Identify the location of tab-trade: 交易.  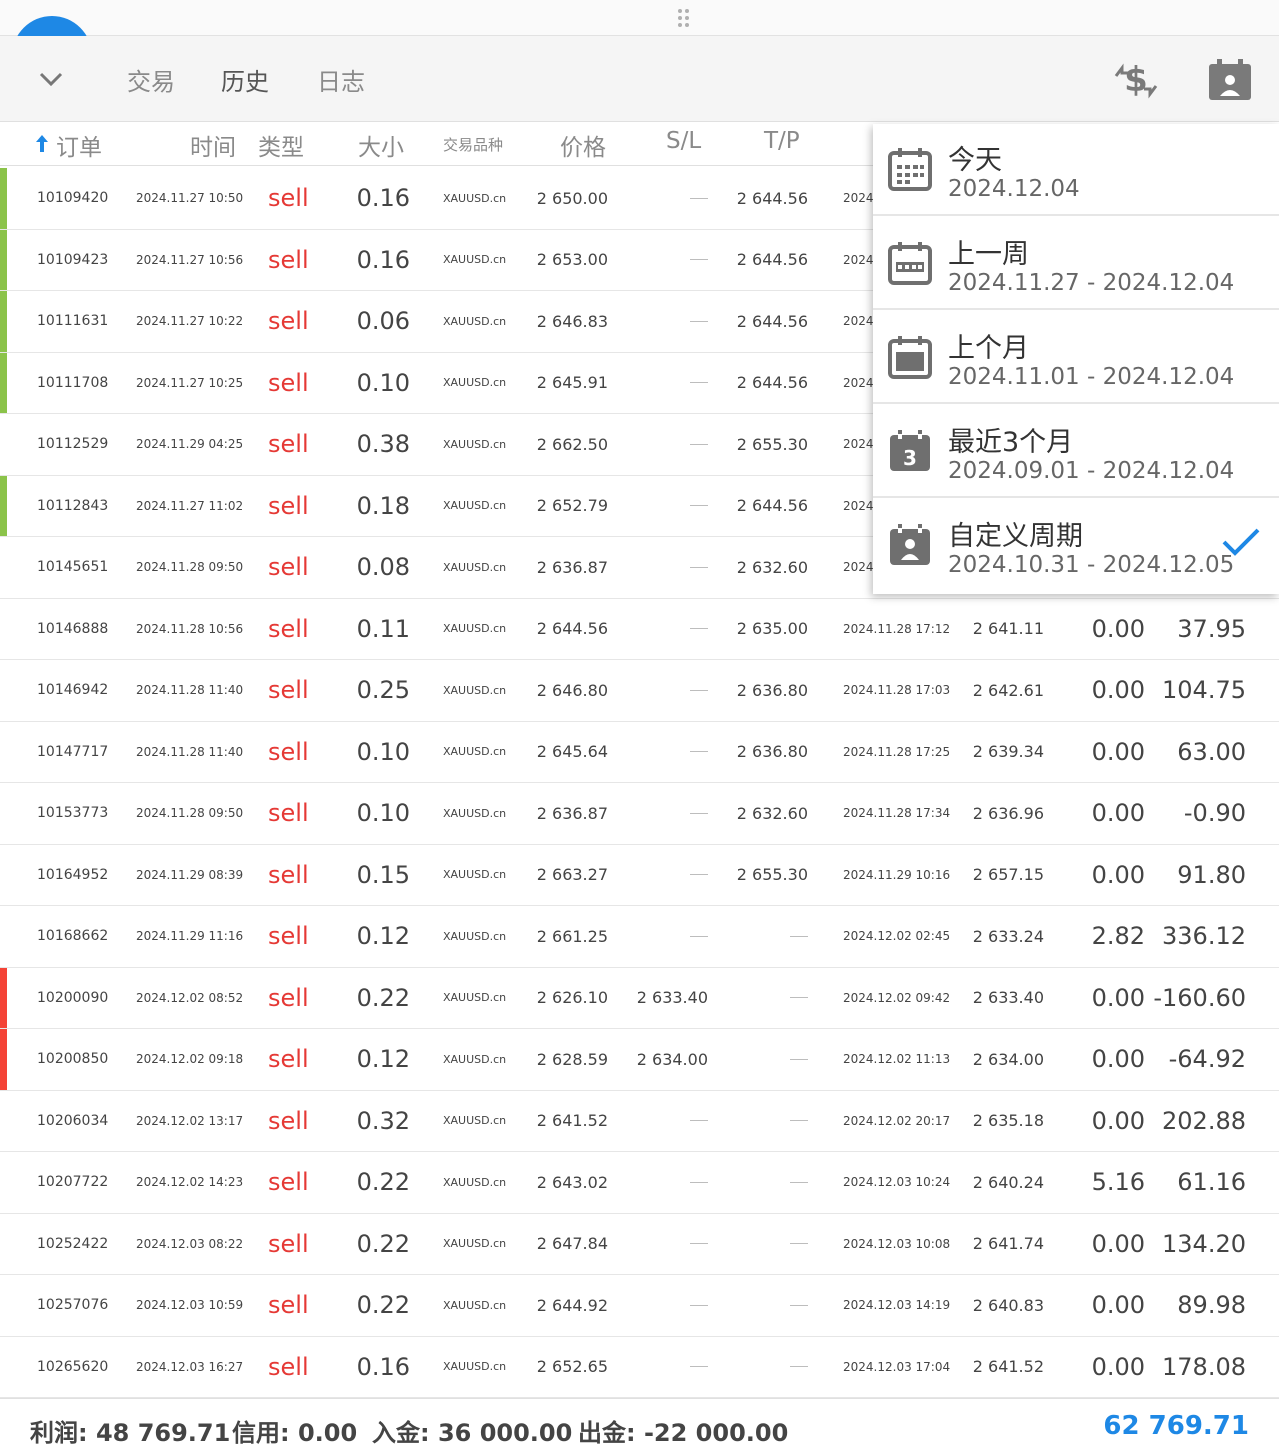
(151, 79).